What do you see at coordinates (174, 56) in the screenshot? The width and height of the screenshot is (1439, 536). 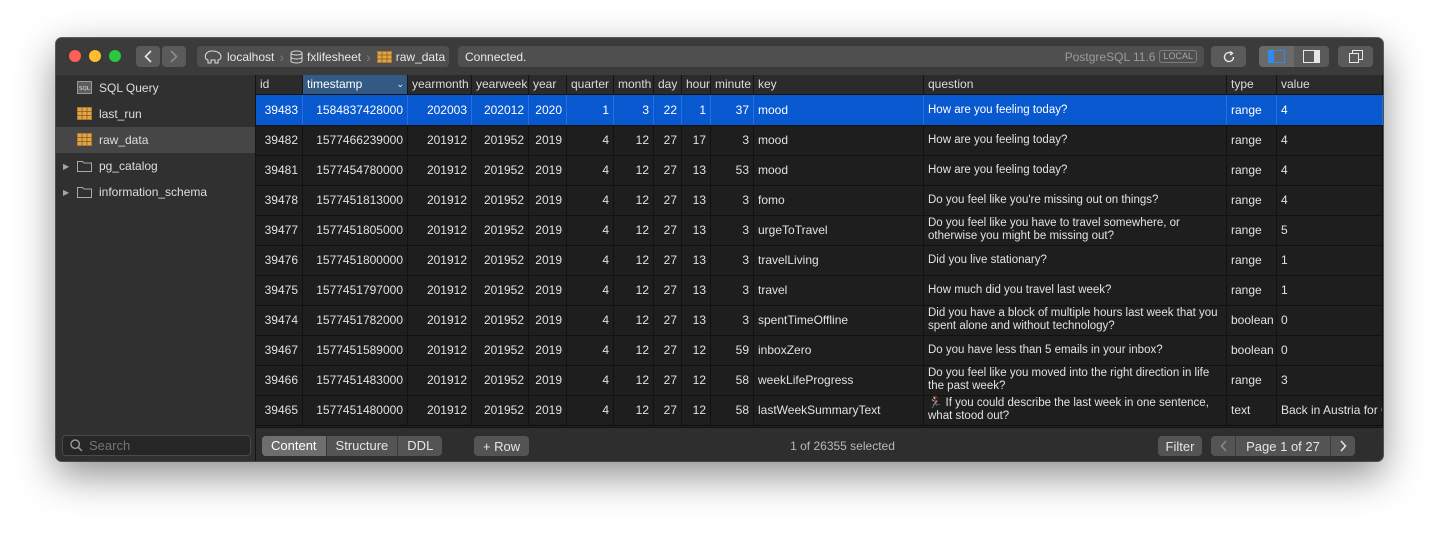 I see `forward-button` at bounding box center [174, 56].